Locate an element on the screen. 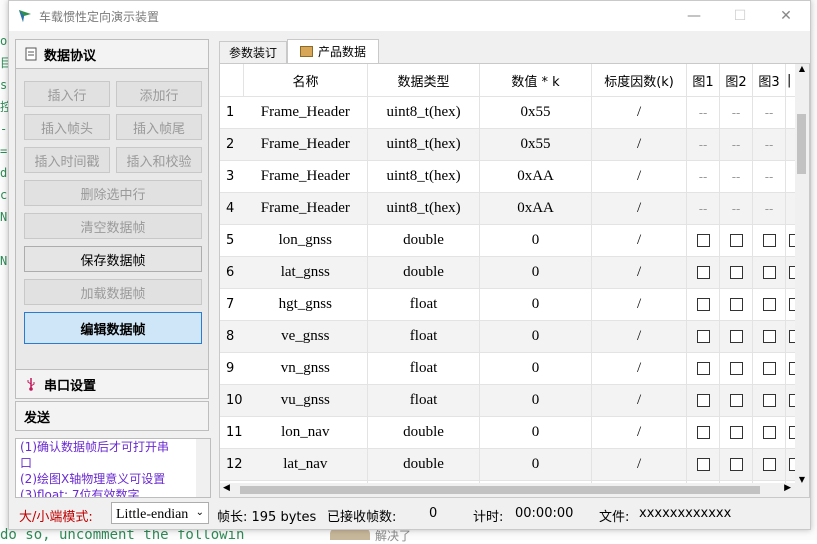 This screenshot has height=544, width=817. table-row: 5 lon_gnss double 0/ is located at coordinates (513, 240).